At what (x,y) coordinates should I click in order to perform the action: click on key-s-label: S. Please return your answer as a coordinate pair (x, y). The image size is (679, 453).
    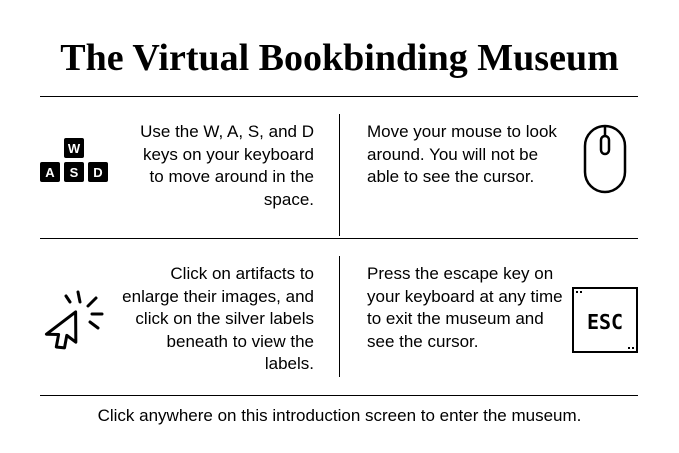
    Looking at the image, I should click on (74, 172).